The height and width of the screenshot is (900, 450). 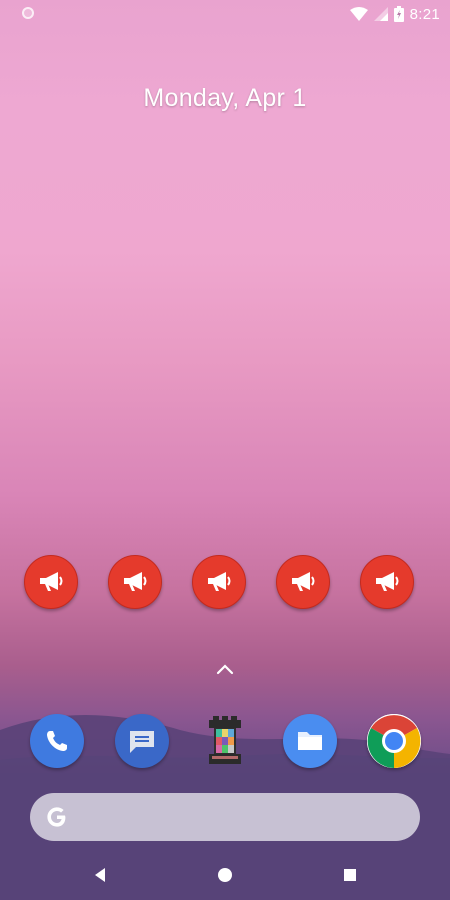 I want to click on phone-app, so click(x=57, y=741).